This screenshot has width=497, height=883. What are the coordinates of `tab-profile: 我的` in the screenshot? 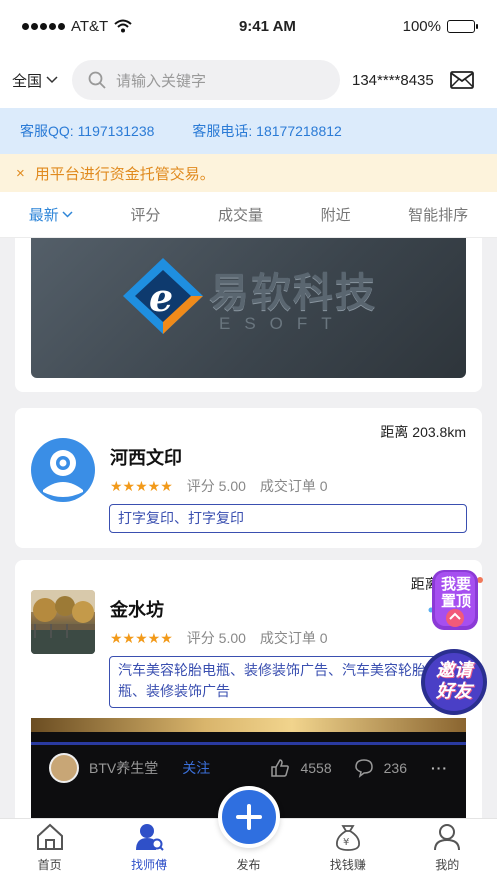 It's located at (447, 847).